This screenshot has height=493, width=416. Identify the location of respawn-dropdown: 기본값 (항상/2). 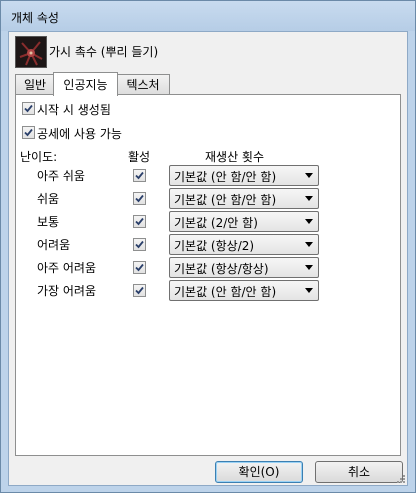
(244, 244).